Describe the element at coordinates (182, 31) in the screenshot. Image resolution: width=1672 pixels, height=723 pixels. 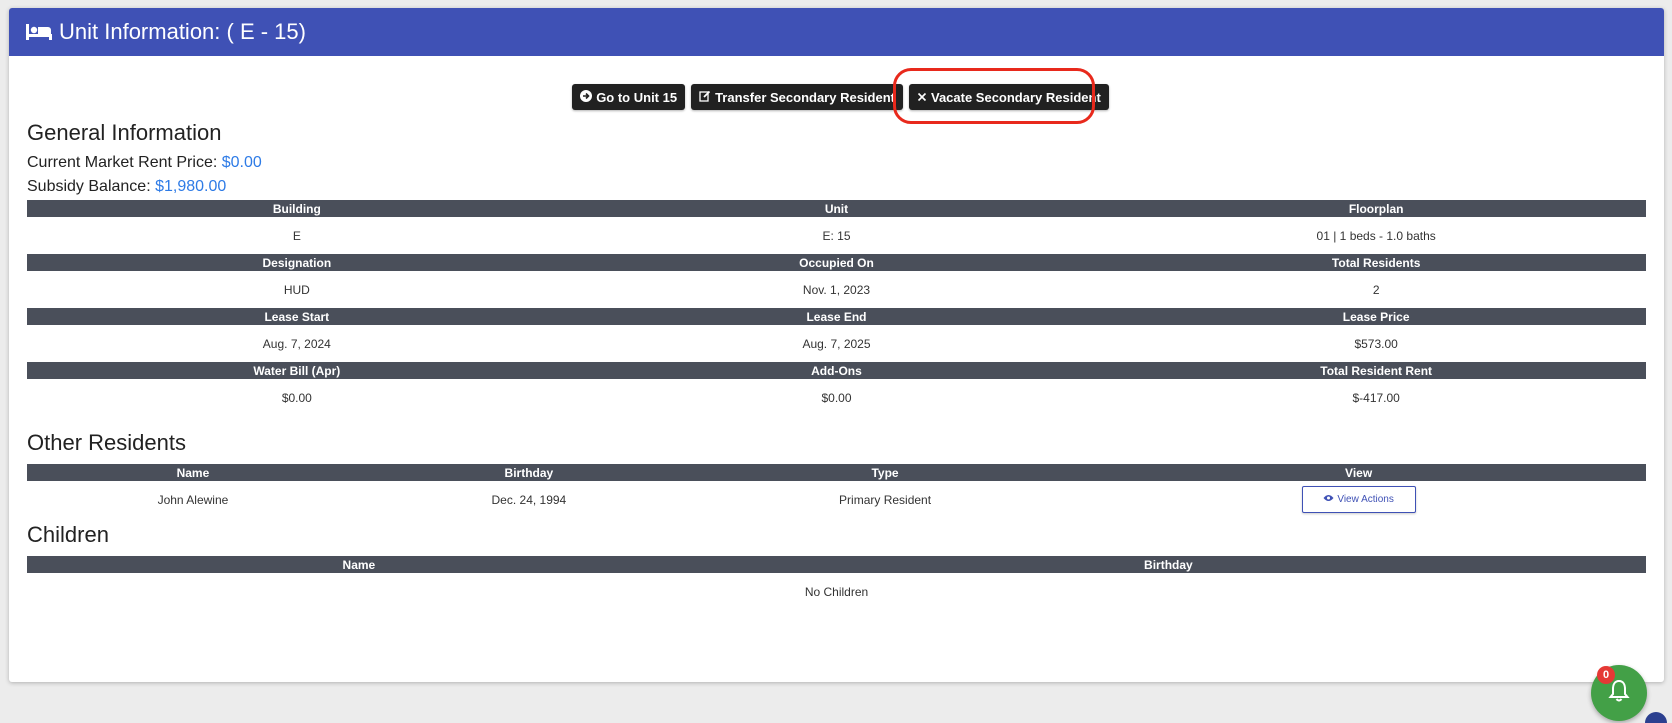
I see `page-title: Unit Information: ( E - 15)` at that location.